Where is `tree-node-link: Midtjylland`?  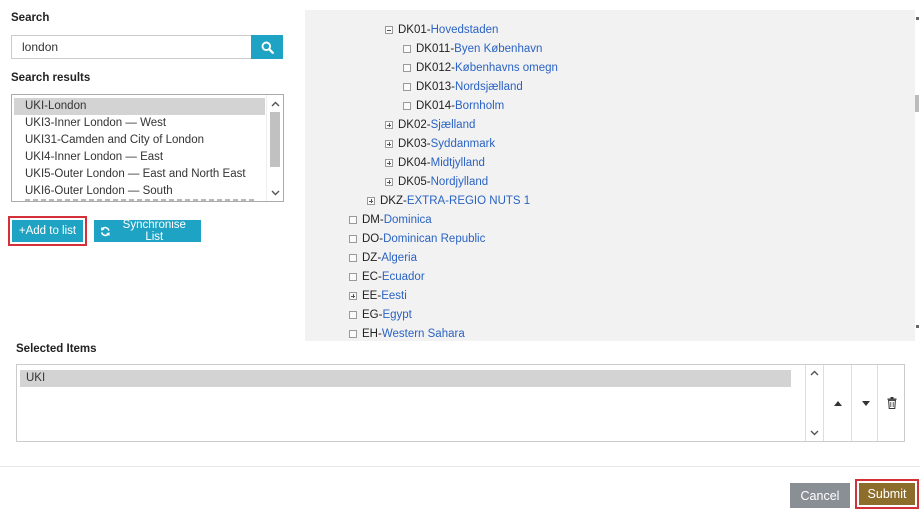 tree-node-link: Midtjylland is located at coordinates (458, 163).